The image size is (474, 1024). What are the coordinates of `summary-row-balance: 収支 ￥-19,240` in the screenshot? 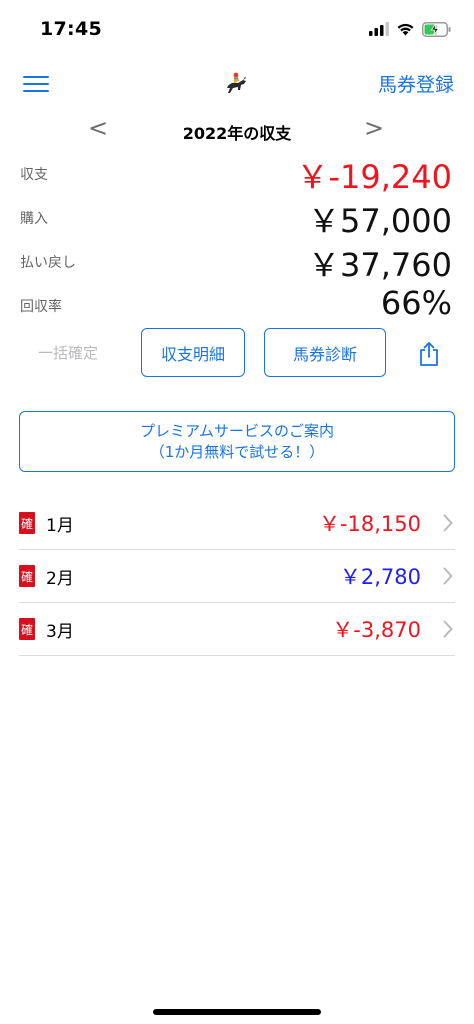 It's located at (237, 178).